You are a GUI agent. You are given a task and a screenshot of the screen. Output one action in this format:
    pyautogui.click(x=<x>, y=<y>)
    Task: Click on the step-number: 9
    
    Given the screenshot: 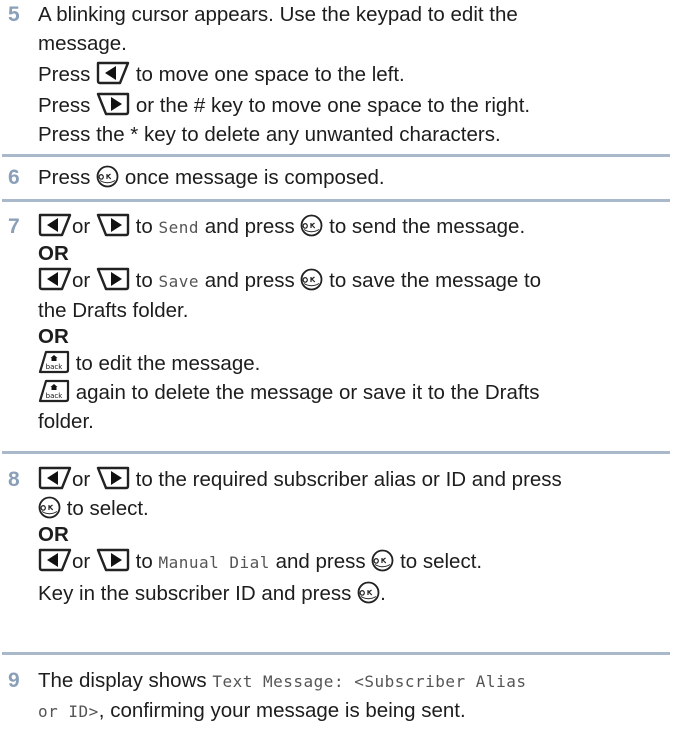 What is the action you would take?
    pyautogui.click(x=14, y=680)
    